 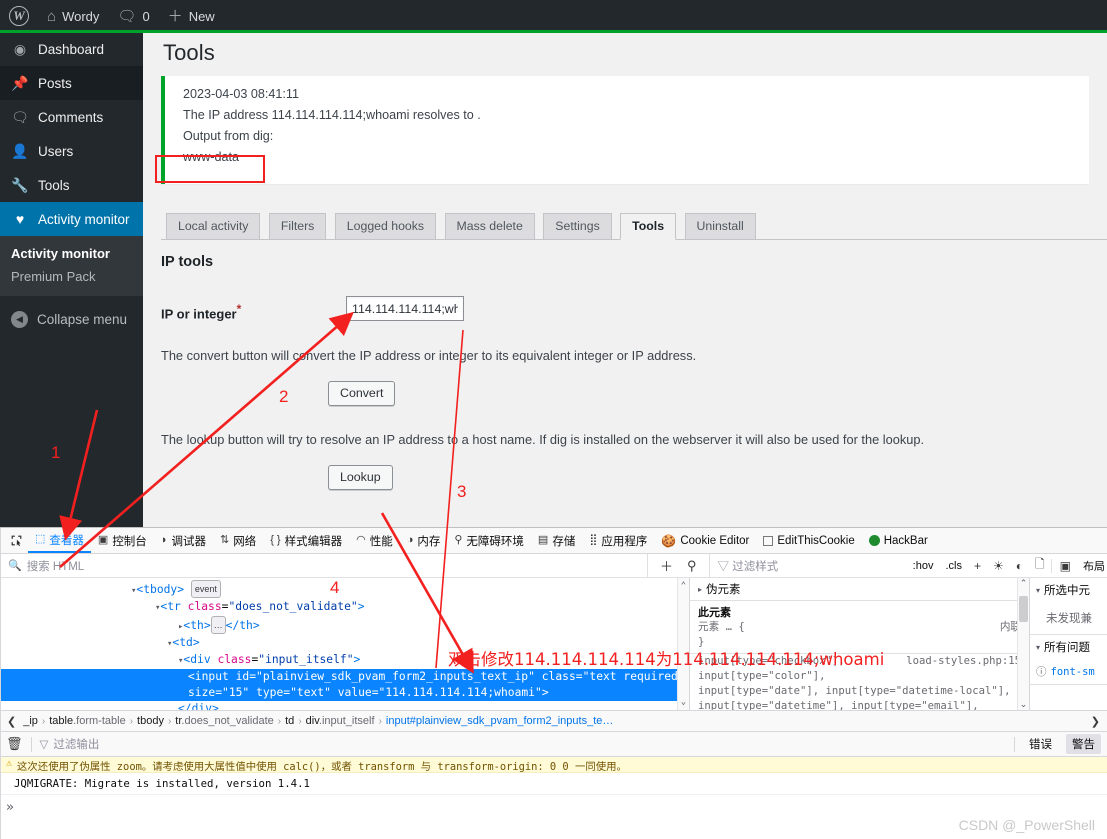 I want to click on tab-mass-delete: Mass delete, so click(x=489, y=226).